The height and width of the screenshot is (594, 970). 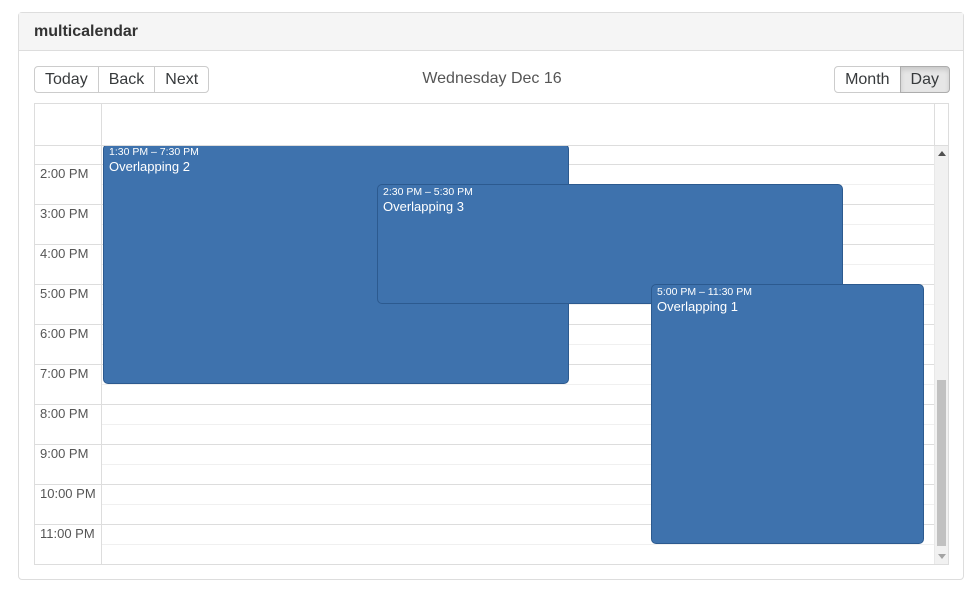 I want to click on view-button-group: Month Day, so click(x=892, y=79).